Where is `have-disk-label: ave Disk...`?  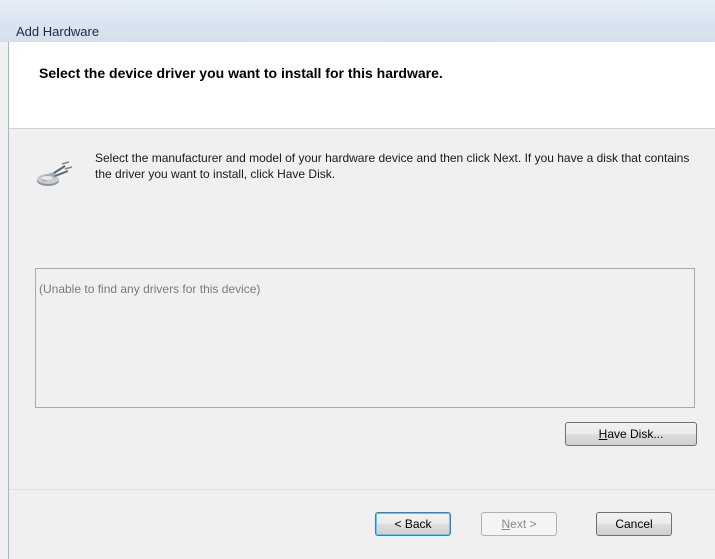
have-disk-label: ave Disk... is located at coordinates (635, 434).